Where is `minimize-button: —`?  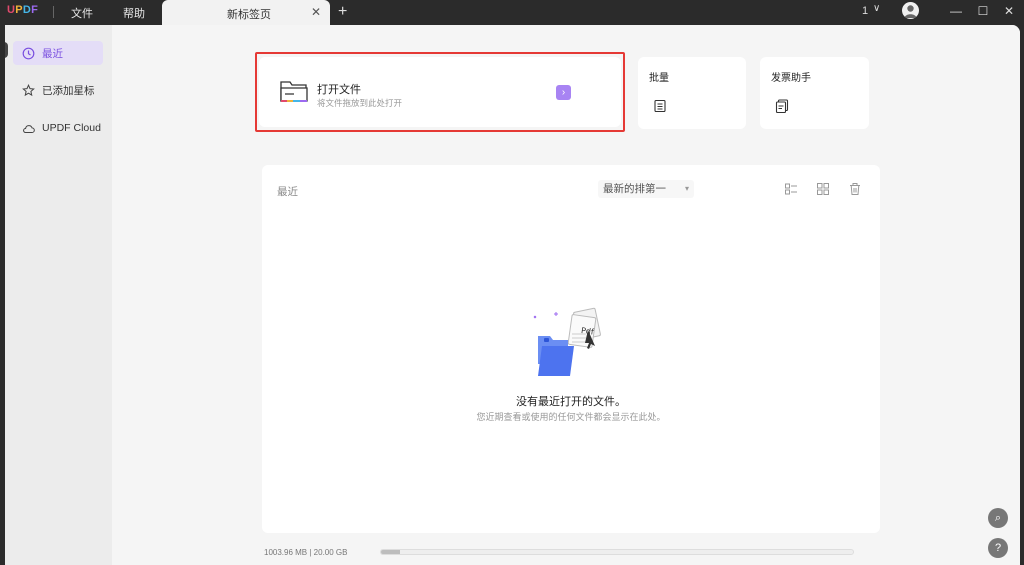 minimize-button: — is located at coordinates (956, 11).